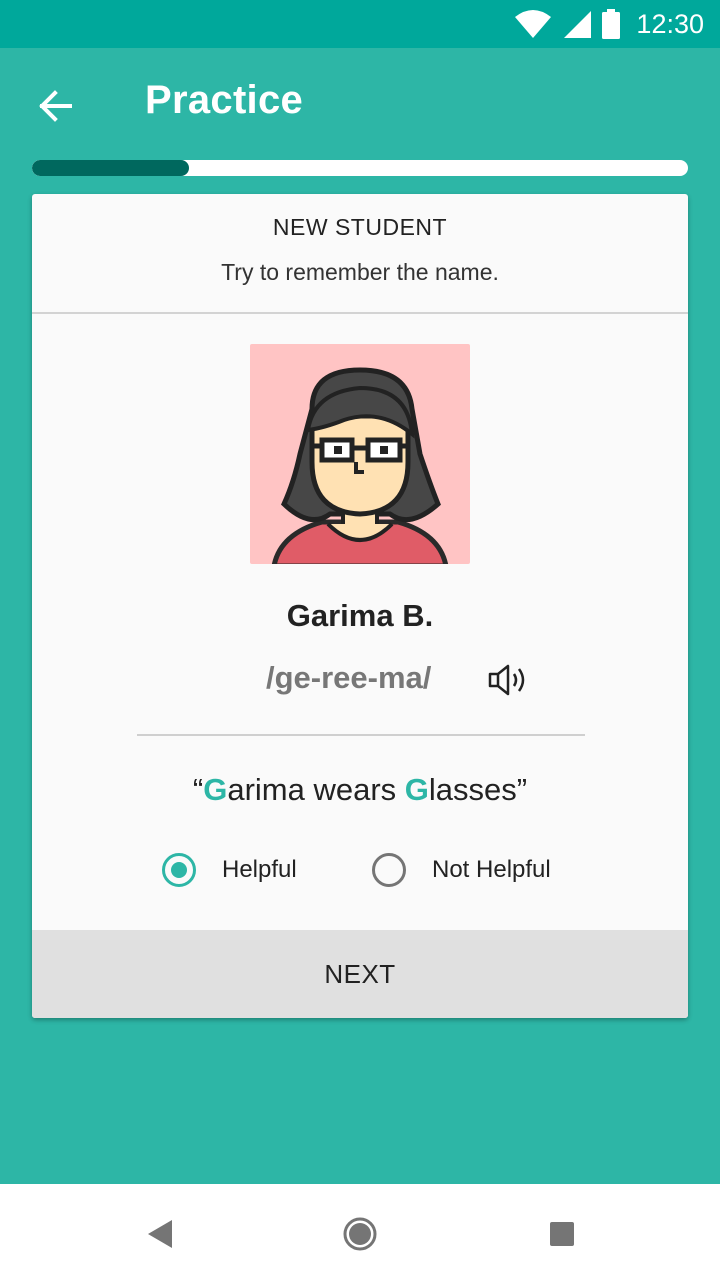 This screenshot has height=1280, width=720. Describe the element at coordinates (491, 869) in the screenshot. I see `radio-not-helpful-label: Not Helpful` at that location.